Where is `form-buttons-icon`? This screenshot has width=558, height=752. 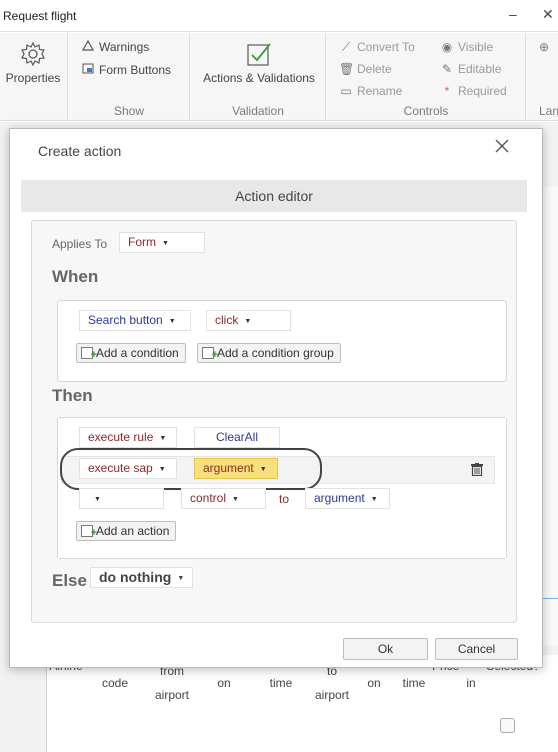 form-buttons-icon is located at coordinates (88, 70).